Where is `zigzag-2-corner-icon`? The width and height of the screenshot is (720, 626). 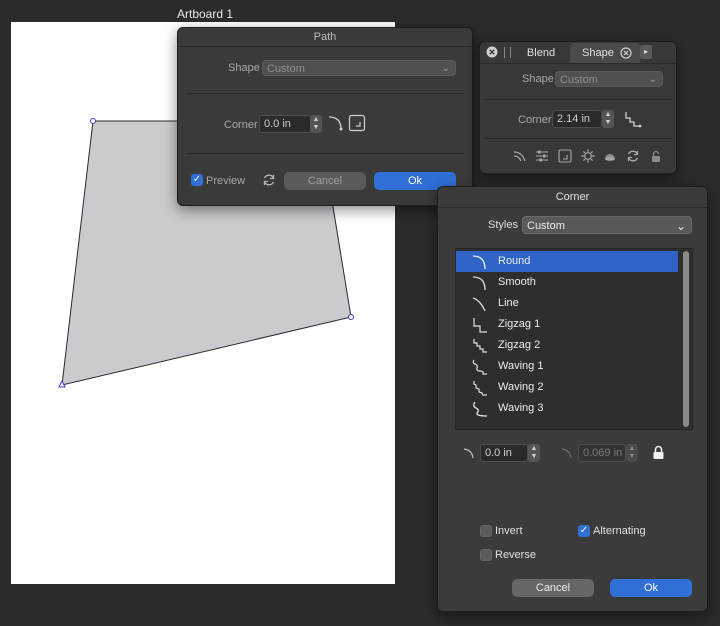 zigzag-2-corner-icon is located at coordinates (480, 346).